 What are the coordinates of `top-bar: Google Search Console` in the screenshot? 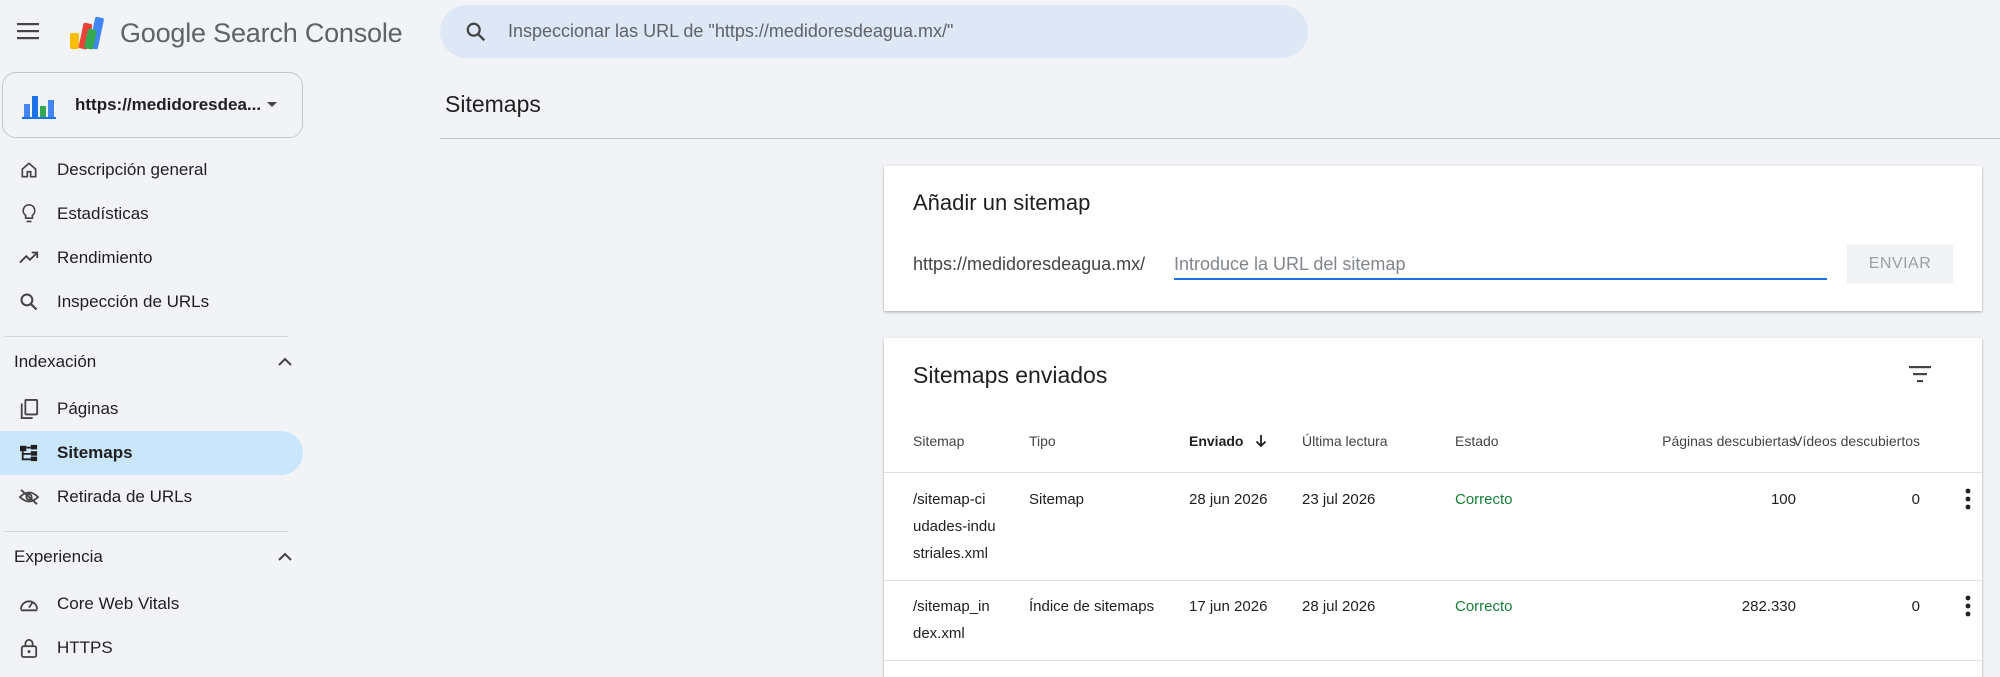 It's located at (1000, 32).